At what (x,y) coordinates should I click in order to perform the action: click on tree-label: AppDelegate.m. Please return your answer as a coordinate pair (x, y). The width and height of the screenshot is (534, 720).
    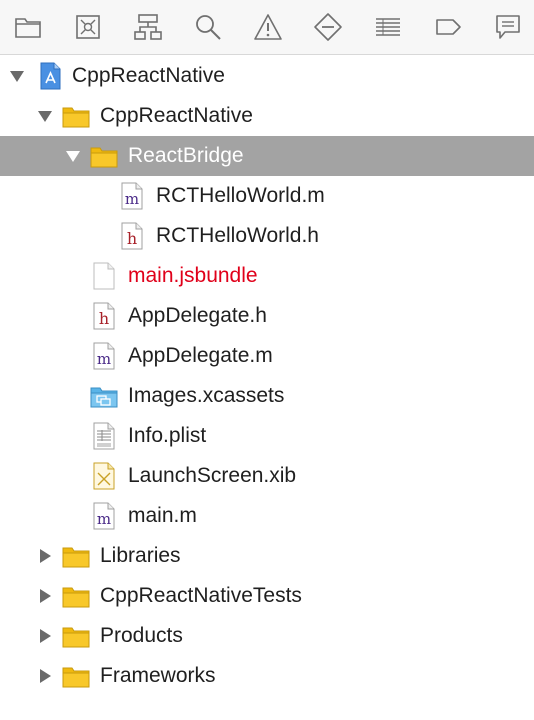
    Looking at the image, I should click on (200, 355).